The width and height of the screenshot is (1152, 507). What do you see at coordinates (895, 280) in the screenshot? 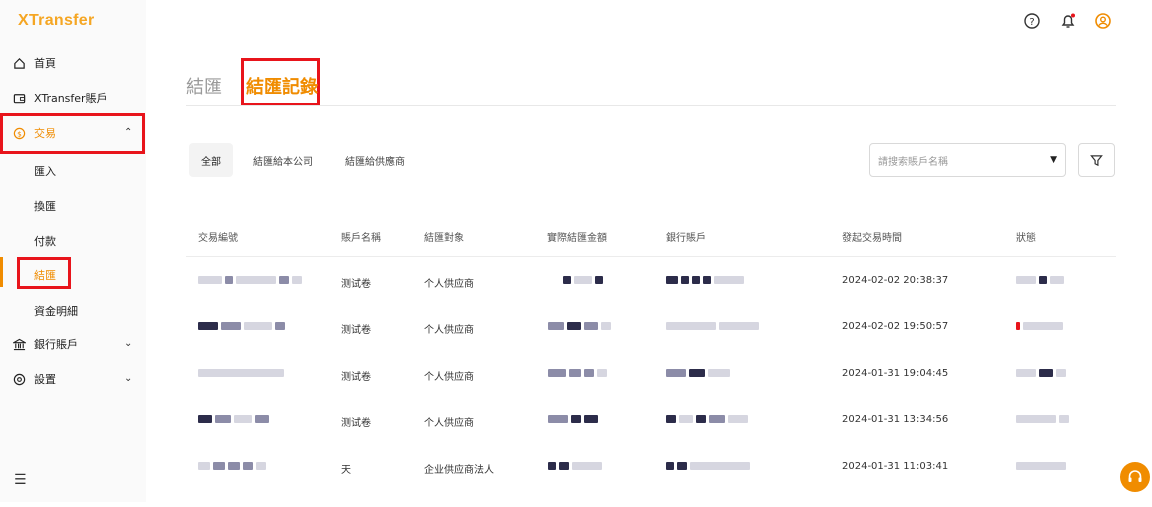
I see `transaction-time: 2024-02-02 20:38:37` at bounding box center [895, 280].